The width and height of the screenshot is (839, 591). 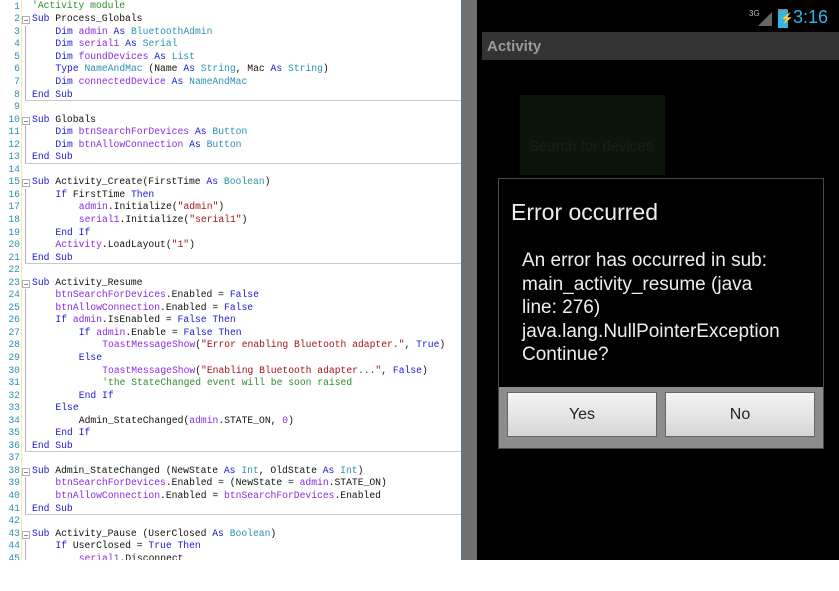 I want to click on code-text: ,, so click(x=410, y=345).